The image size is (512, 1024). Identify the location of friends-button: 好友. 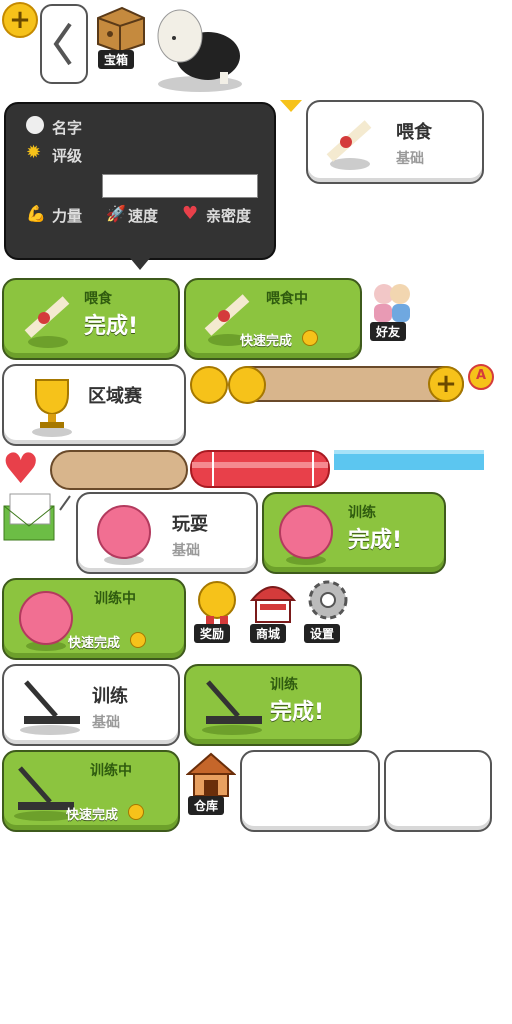
(392, 311).